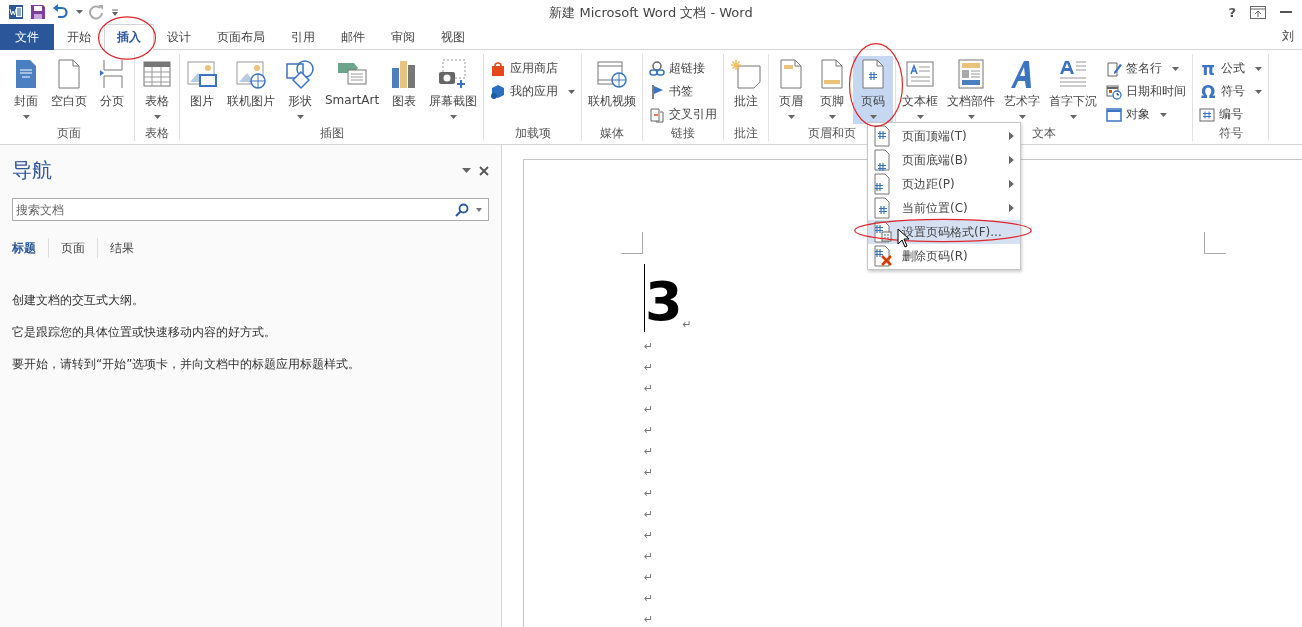 The height and width of the screenshot is (627, 1302). What do you see at coordinates (664, 302) in the screenshot?
I see `document-text: 3` at bounding box center [664, 302].